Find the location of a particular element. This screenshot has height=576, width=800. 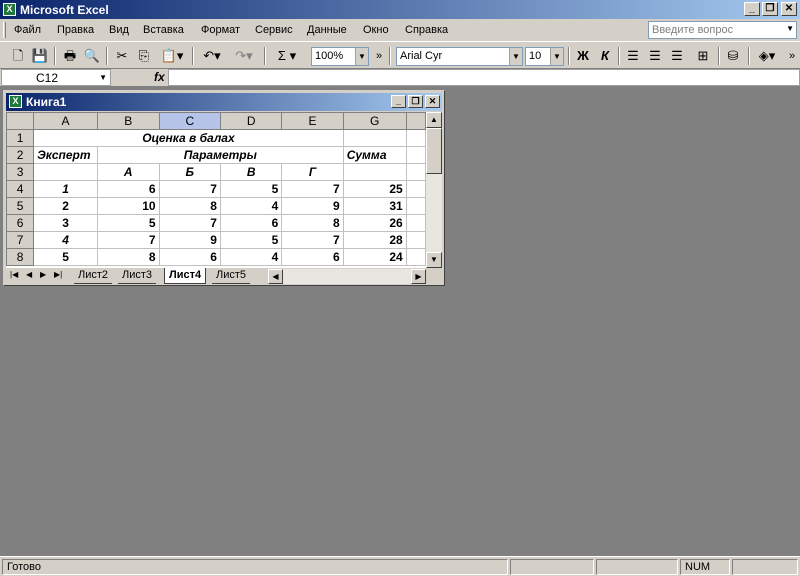

row-header: 4 is located at coordinates (20, 189).